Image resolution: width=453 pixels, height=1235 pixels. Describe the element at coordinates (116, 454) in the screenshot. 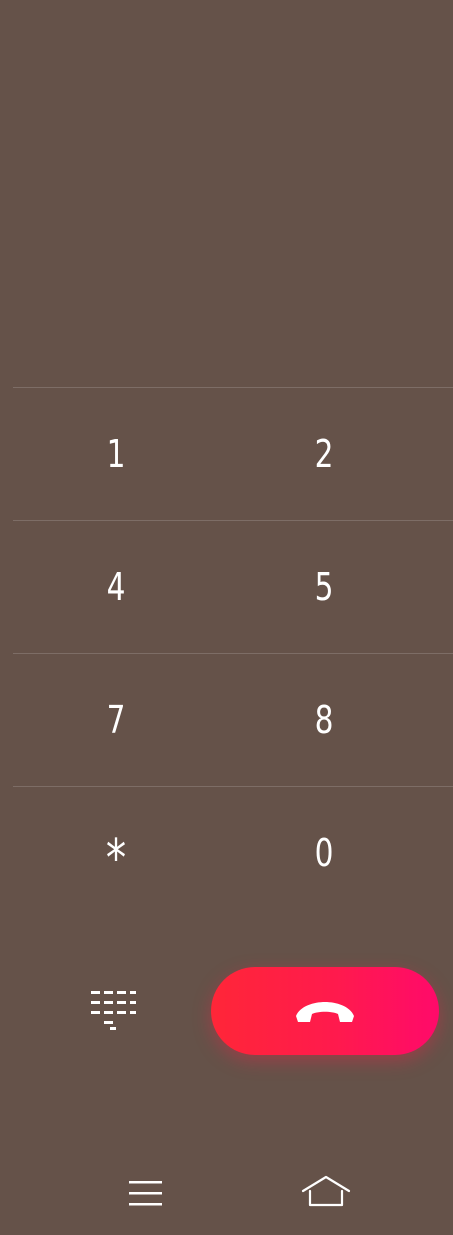

I see `key-1: 1` at that location.